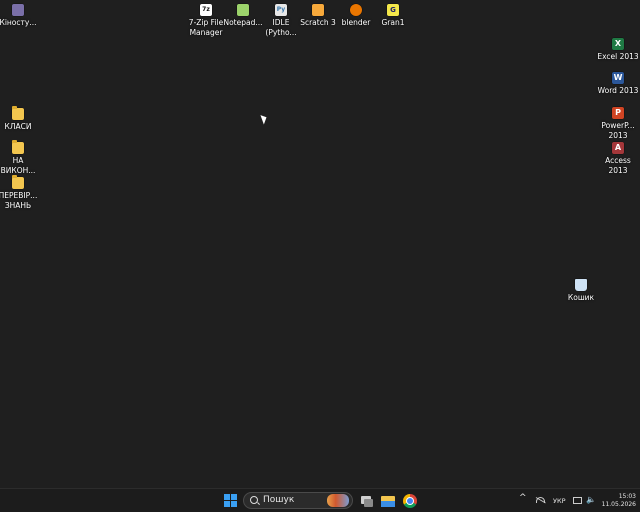 The image size is (640, 512). I want to click on clock: 15:03 11.05.2026, so click(616, 501).